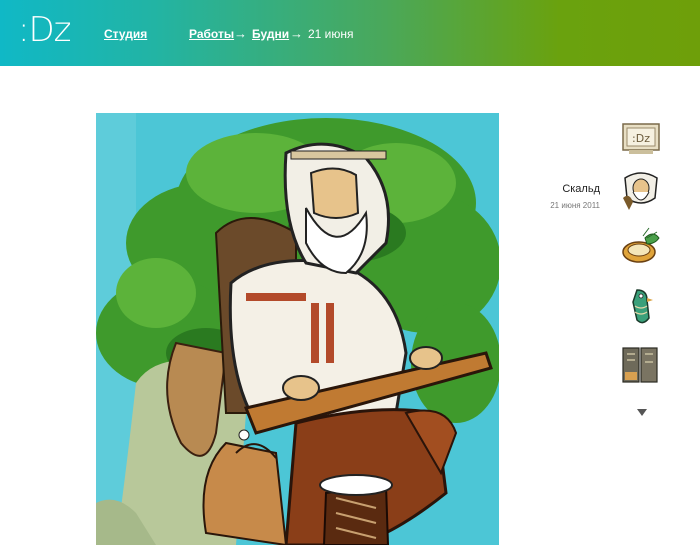  What do you see at coordinates (642, 410) in the screenshot?
I see `thumbnails-scroll-down-icon` at bounding box center [642, 410].